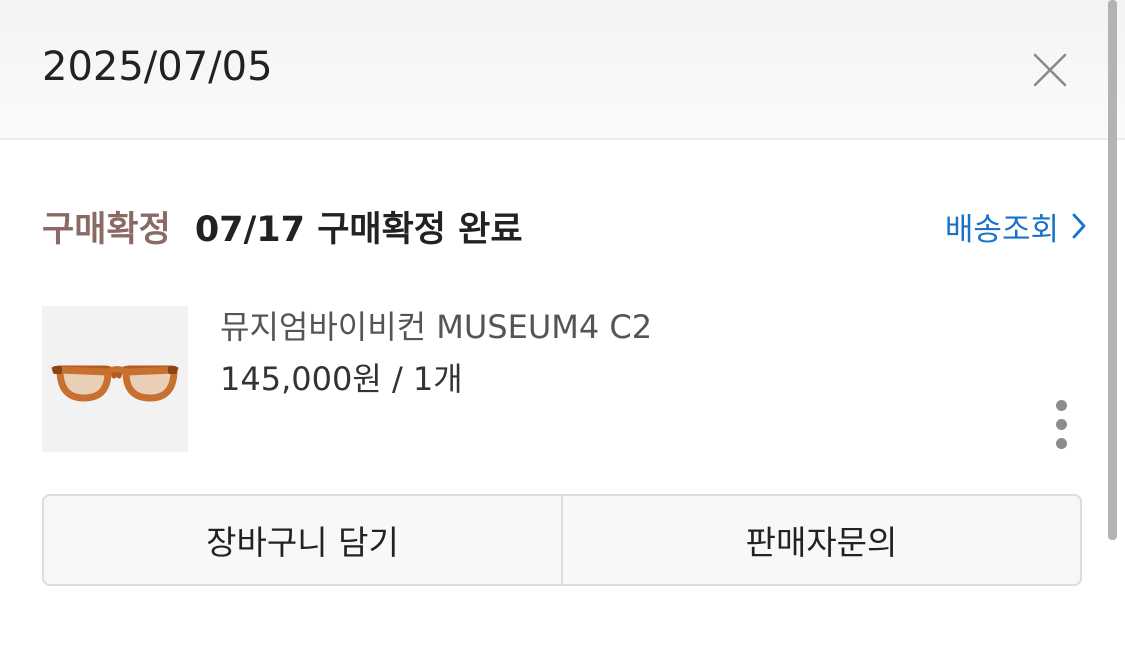 This screenshot has height=651, width=1125. Describe the element at coordinates (358, 229) in the screenshot. I see `status-detail: 07/17 구매확정 완료` at that location.